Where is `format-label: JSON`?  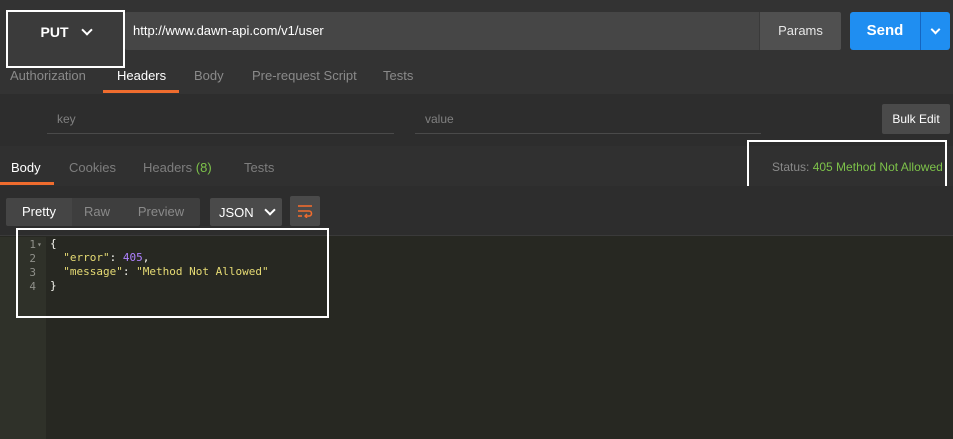
format-label: JSON is located at coordinates (236, 212).